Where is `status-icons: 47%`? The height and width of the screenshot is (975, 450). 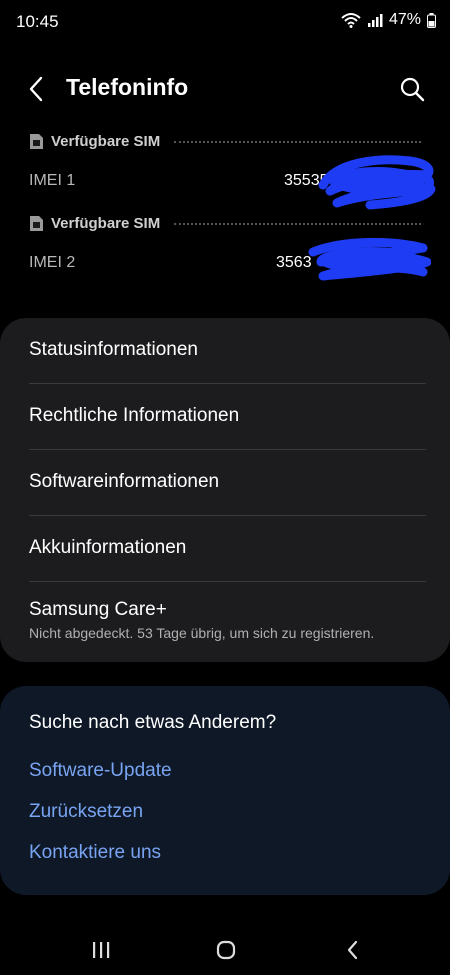 status-icons: 47% is located at coordinates (388, 20).